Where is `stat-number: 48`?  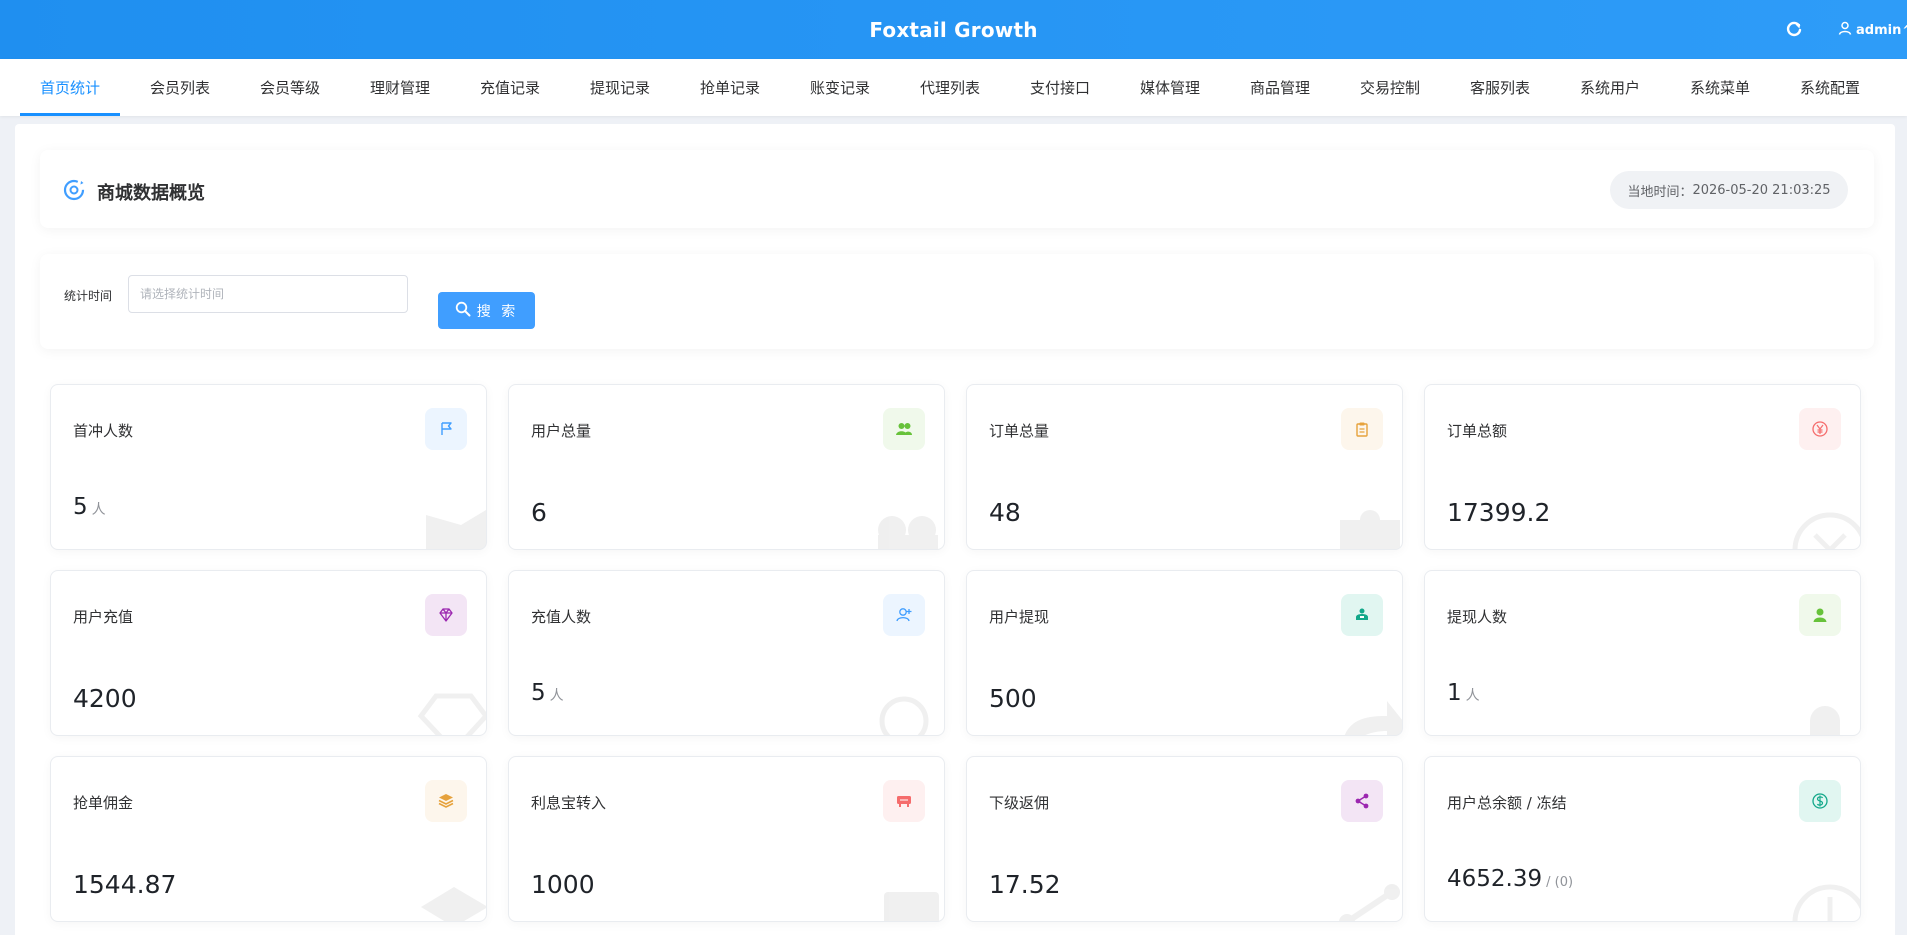 stat-number: 48 is located at coordinates (1005, 512).